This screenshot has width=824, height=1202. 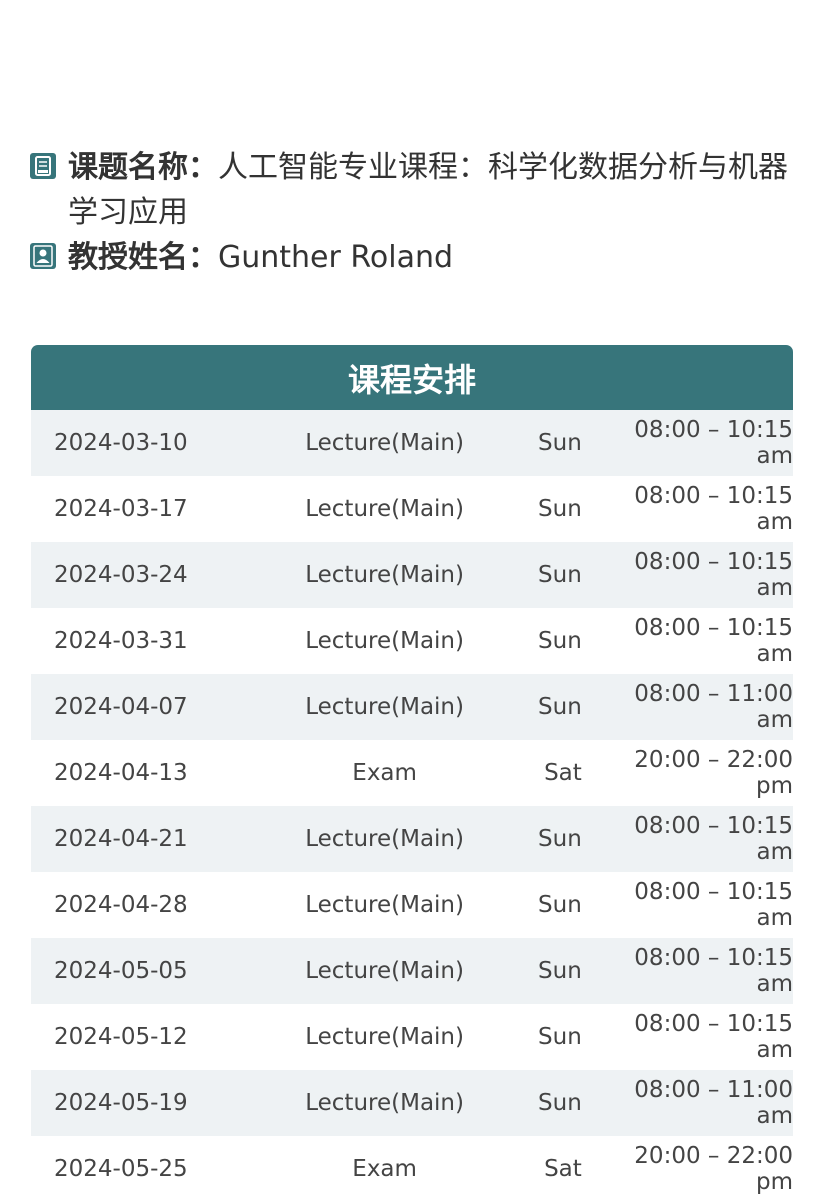 I want to click on row-date: 2024-05-19, so click(x=121, y=1103).